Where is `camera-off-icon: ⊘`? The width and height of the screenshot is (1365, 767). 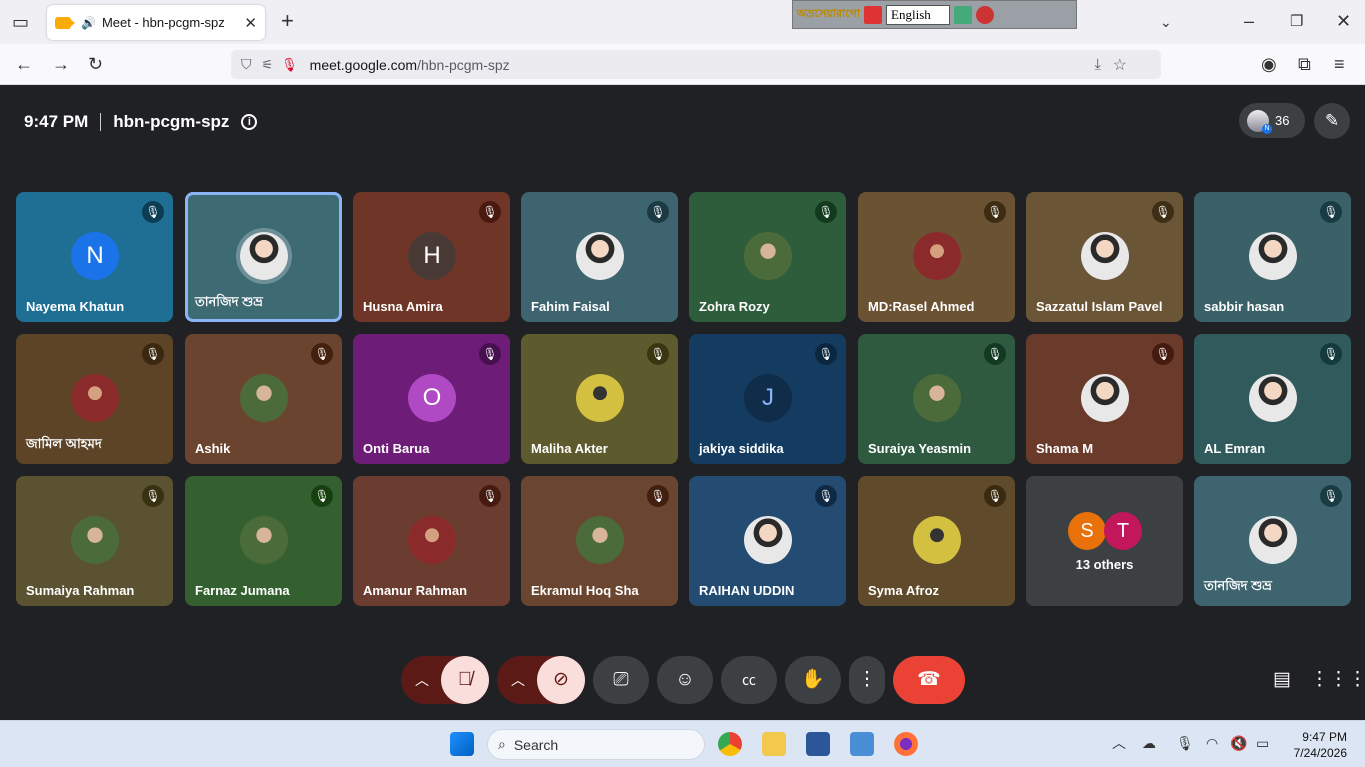
camera-off-icon: ⊘ is located at coordinates (561, 680).